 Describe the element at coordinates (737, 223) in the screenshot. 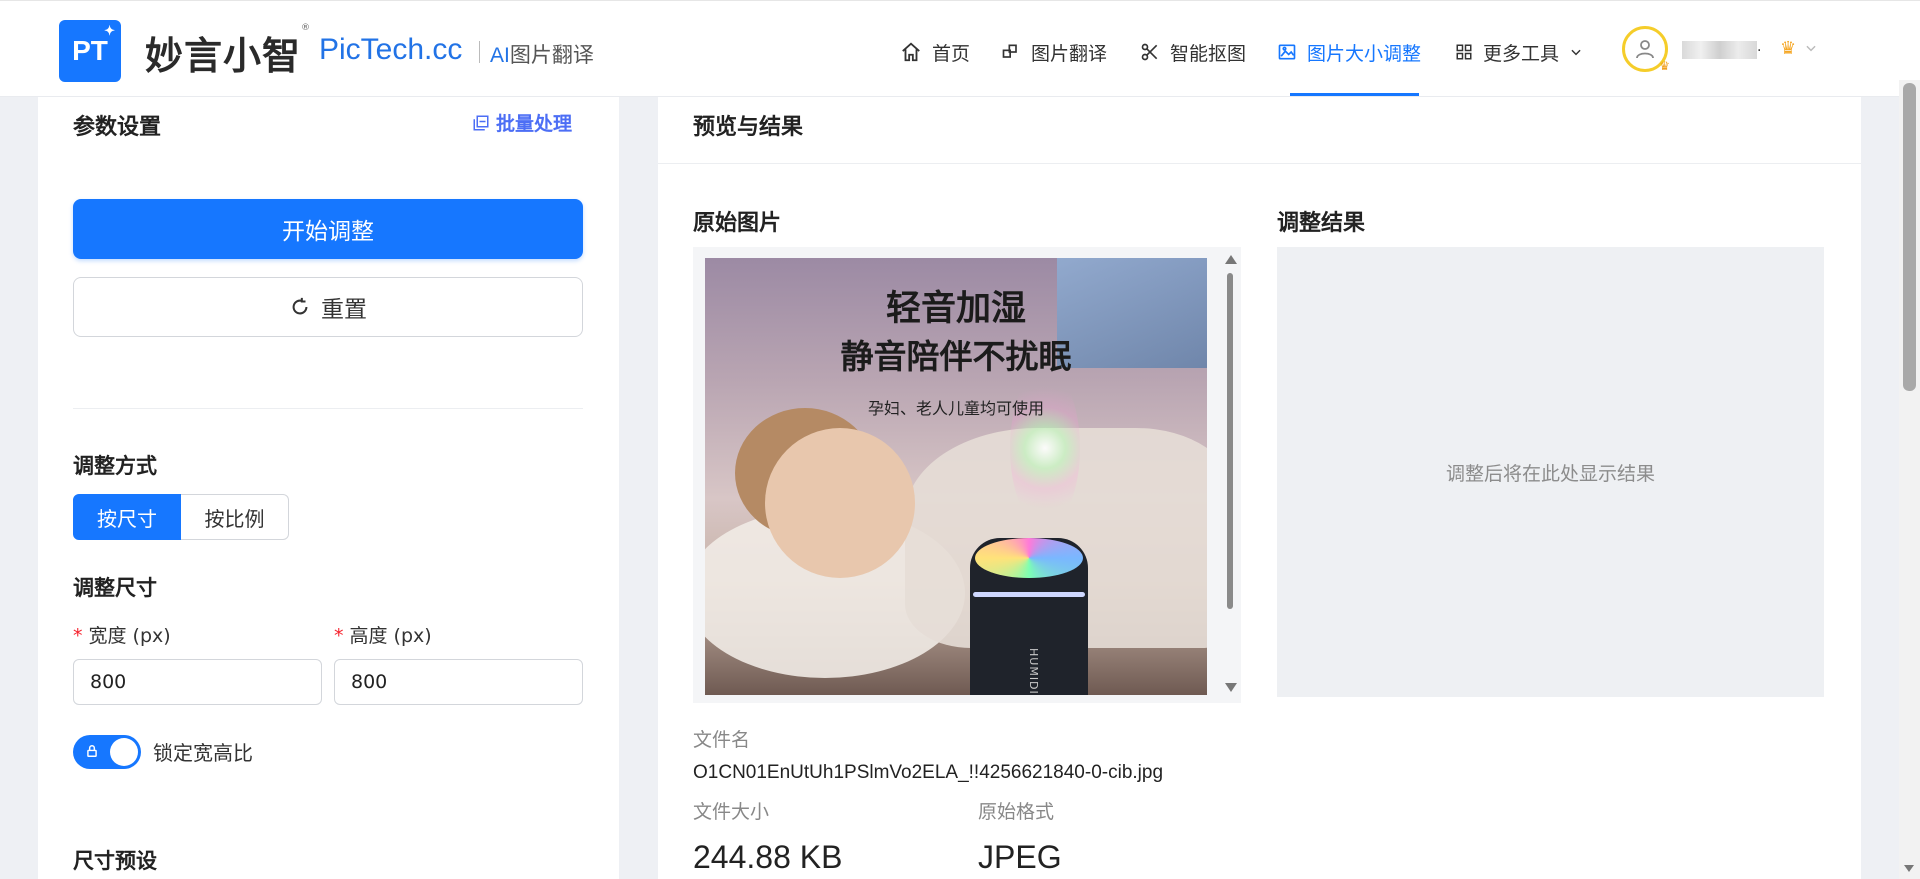

I see `original-image-title: 原始图片` at that location.